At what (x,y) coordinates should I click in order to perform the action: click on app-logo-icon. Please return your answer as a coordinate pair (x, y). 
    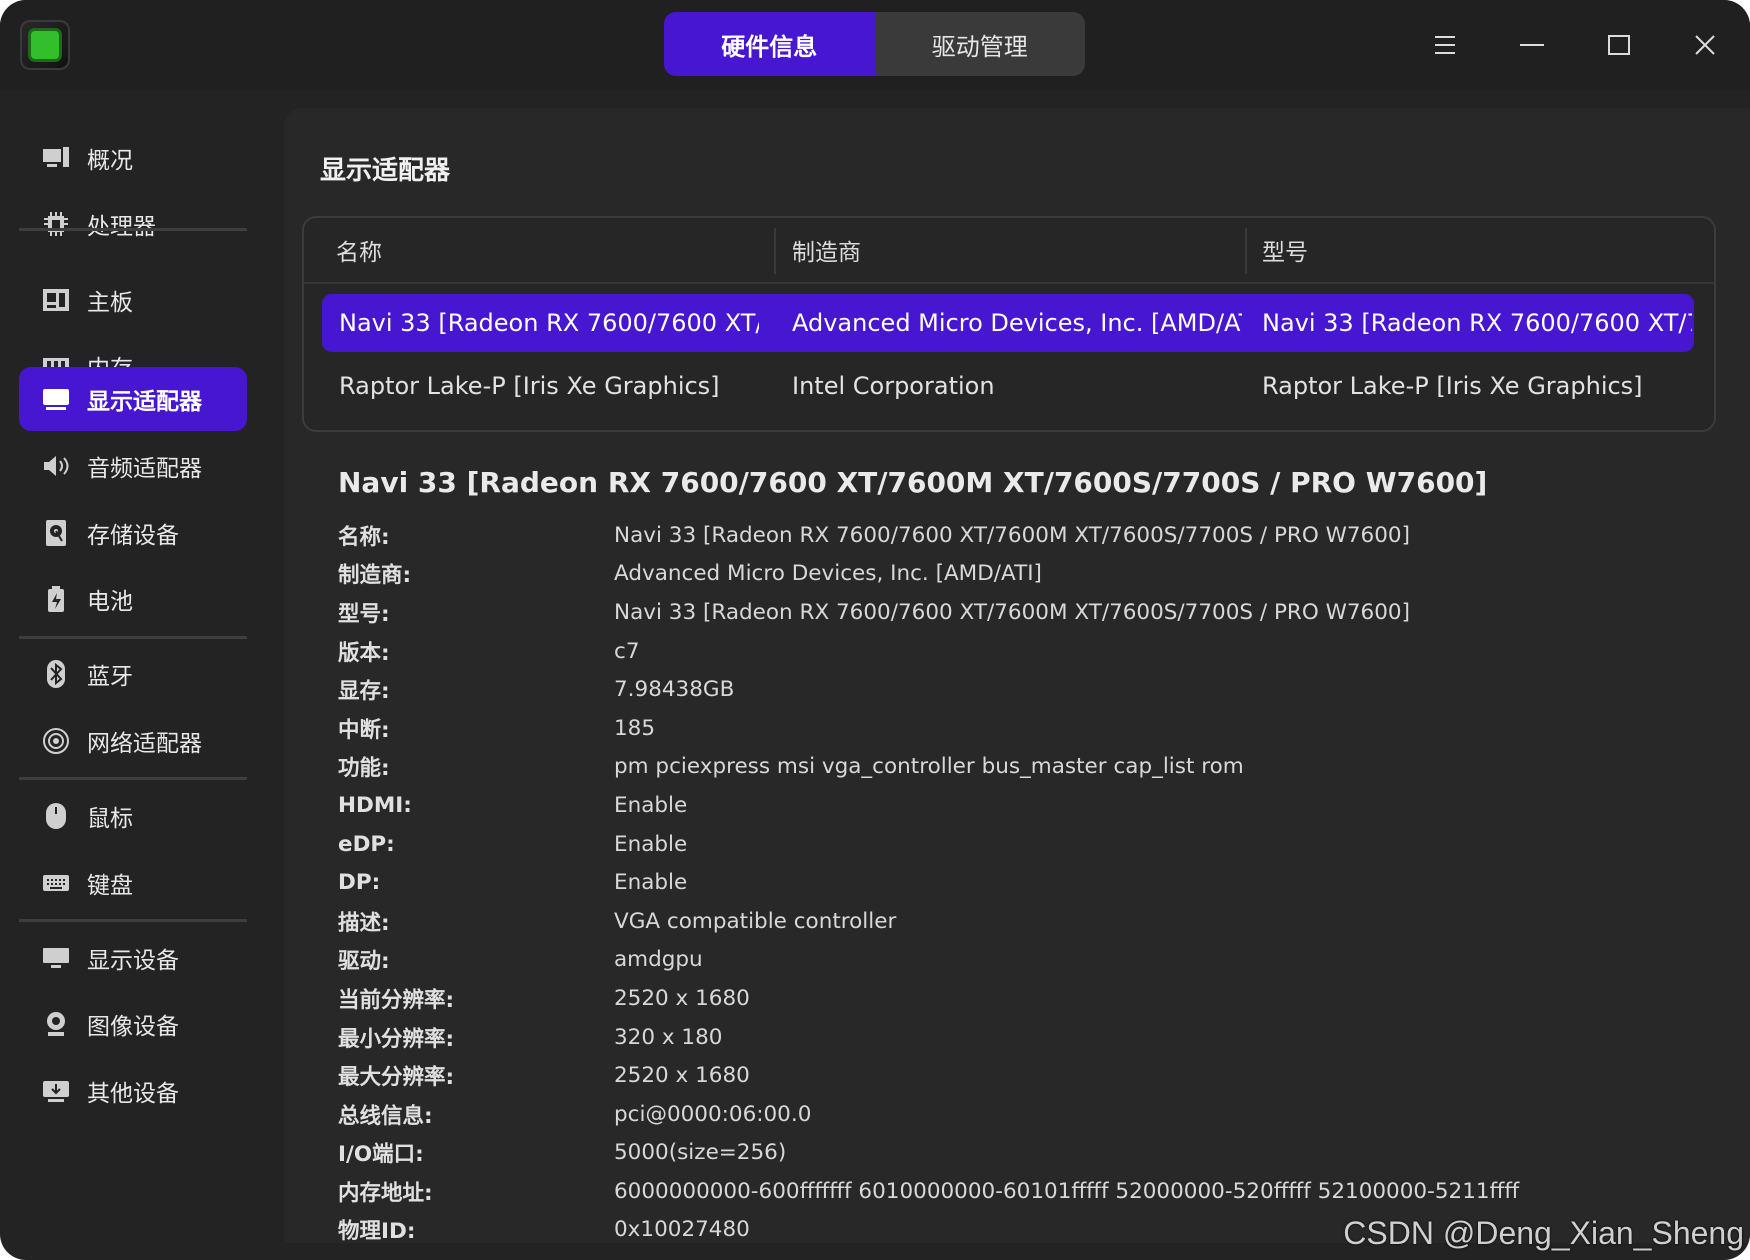
    Looking at the image, I should click on (45, 45).